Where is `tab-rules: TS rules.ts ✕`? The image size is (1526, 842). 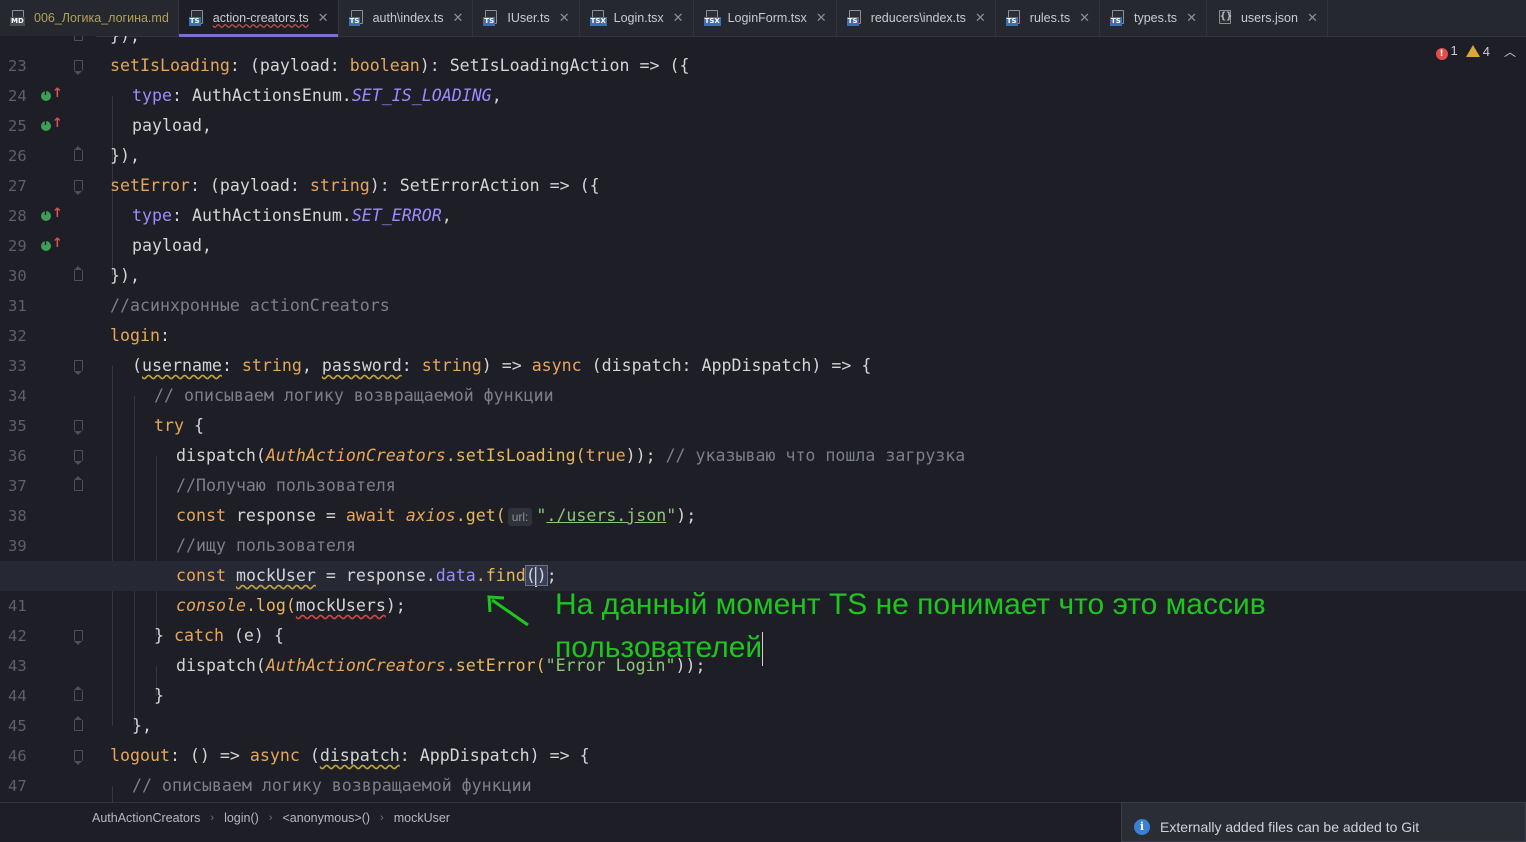 tab-rules: TS rules.ts ✕ is located at coordinates (1048, 18).